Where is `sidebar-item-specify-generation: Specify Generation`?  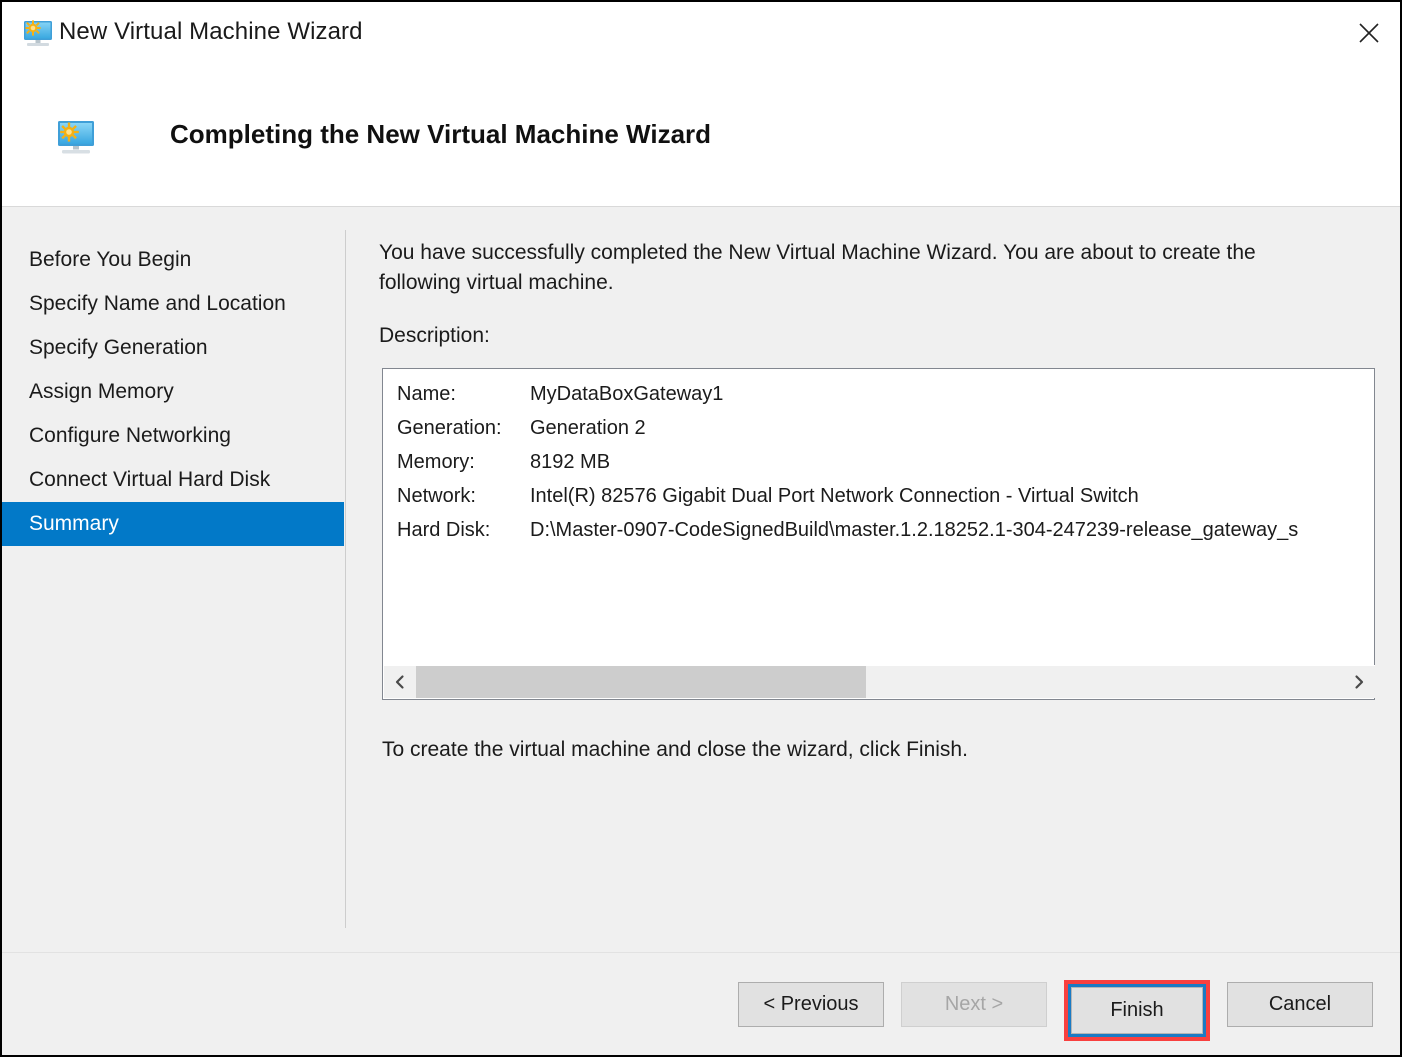 sidebar-item-specify-generation: Specify Generation is located at coordinates (173, 348).